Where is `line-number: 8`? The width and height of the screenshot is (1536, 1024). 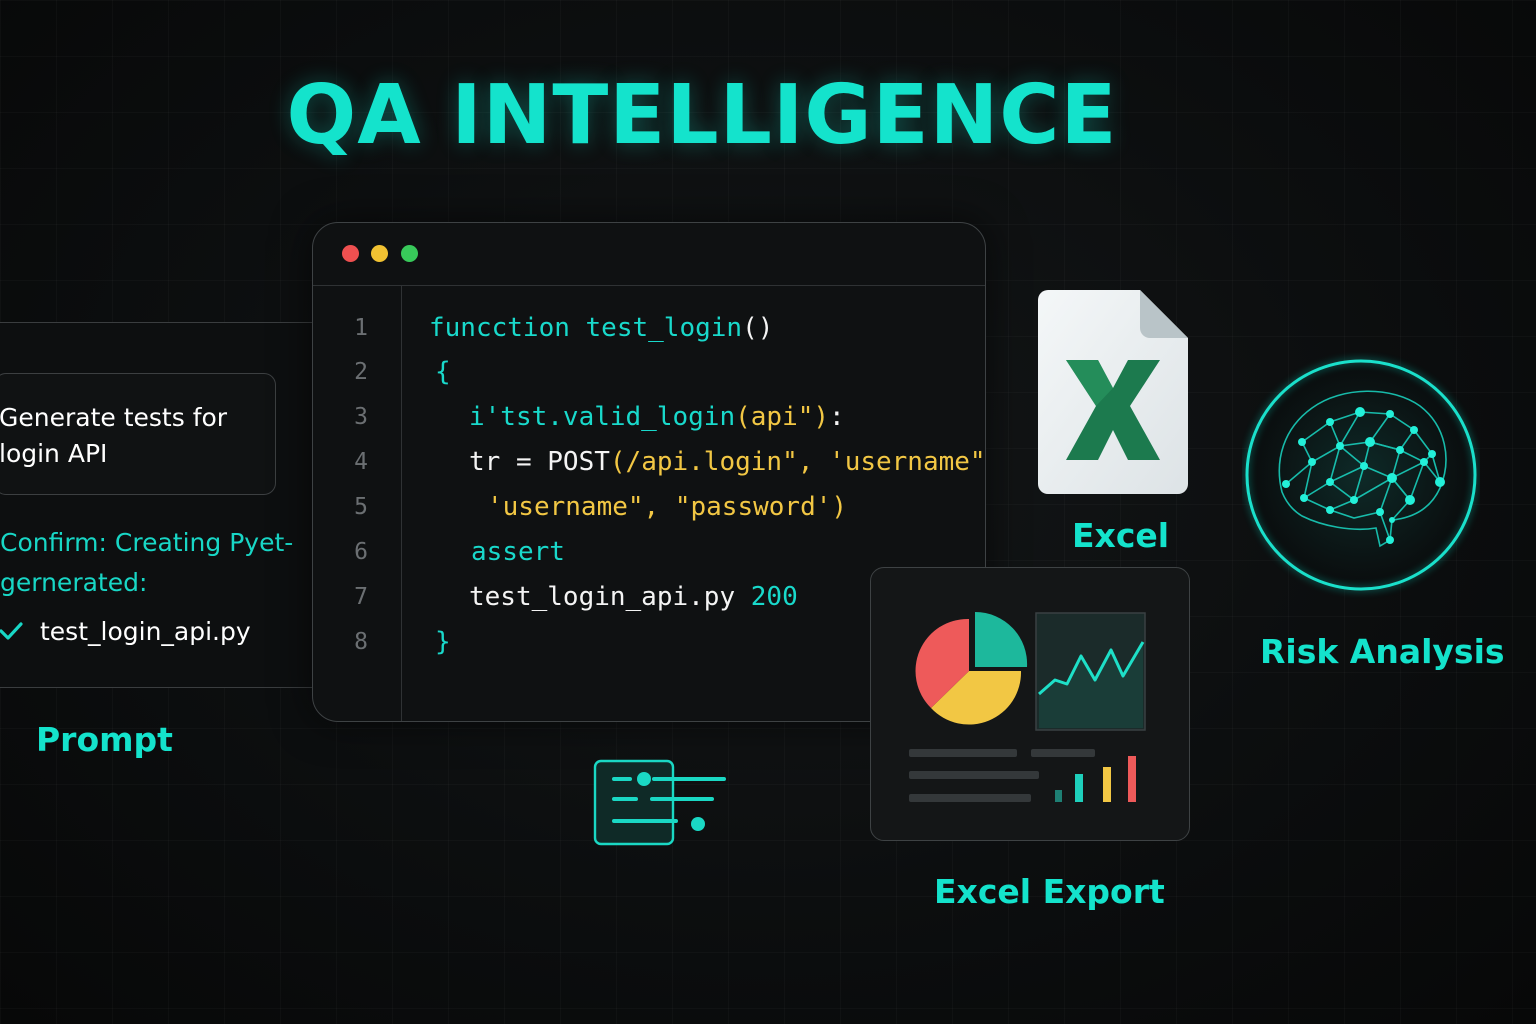
line-number: 8 is located at coordinates (361, 642).